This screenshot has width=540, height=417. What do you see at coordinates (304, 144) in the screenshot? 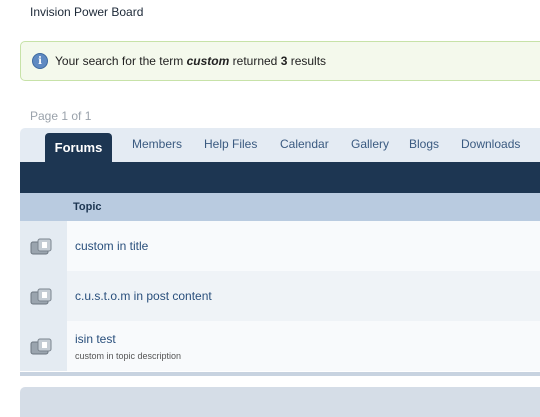
I see `tab-calendar: Calendar` at bounding box center [304, 144].